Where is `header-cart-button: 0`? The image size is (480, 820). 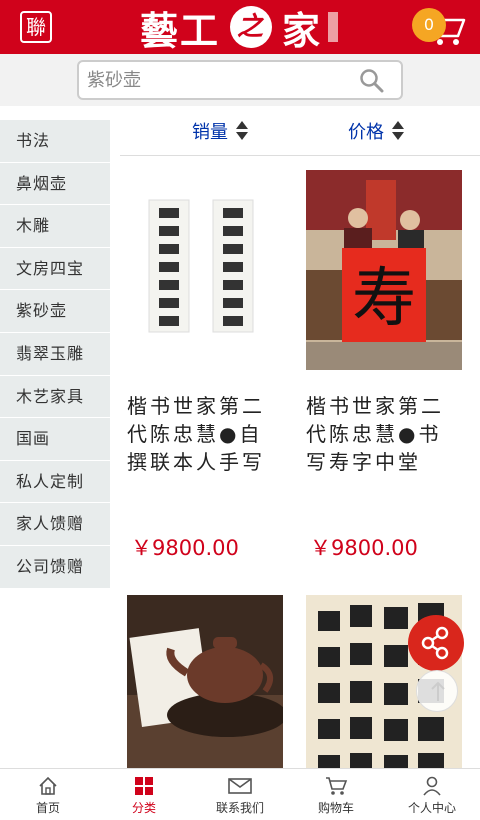
header-cart-button: 0 is located at coordinates (440, 28).